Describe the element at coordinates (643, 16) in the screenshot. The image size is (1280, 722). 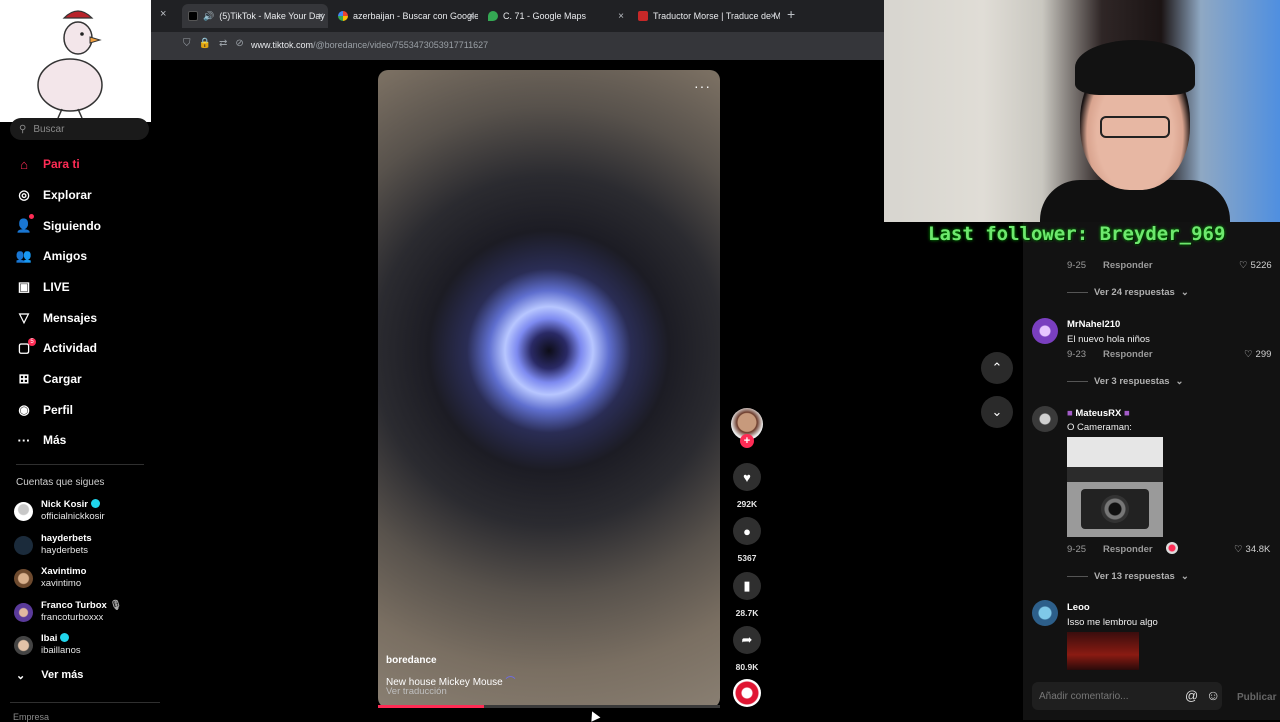
I see `morse-favicon-icon` at that location.